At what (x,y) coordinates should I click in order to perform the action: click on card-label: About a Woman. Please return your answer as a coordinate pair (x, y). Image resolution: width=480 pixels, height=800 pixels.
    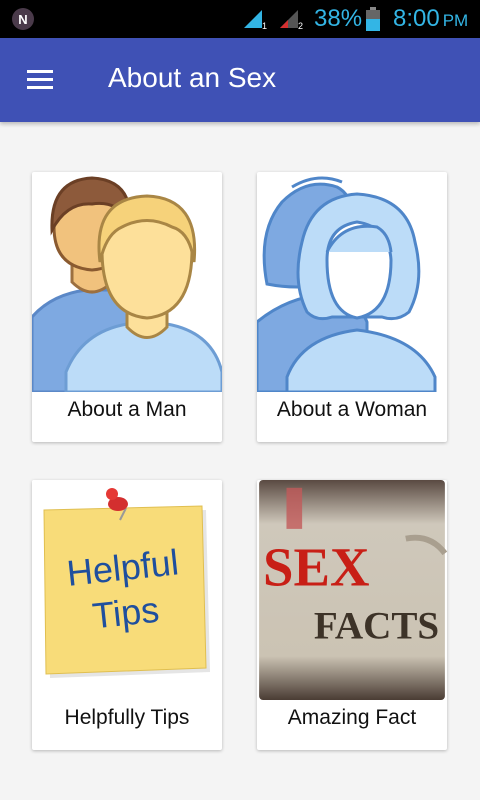
    Looking at the image, I should click on (352, 409).